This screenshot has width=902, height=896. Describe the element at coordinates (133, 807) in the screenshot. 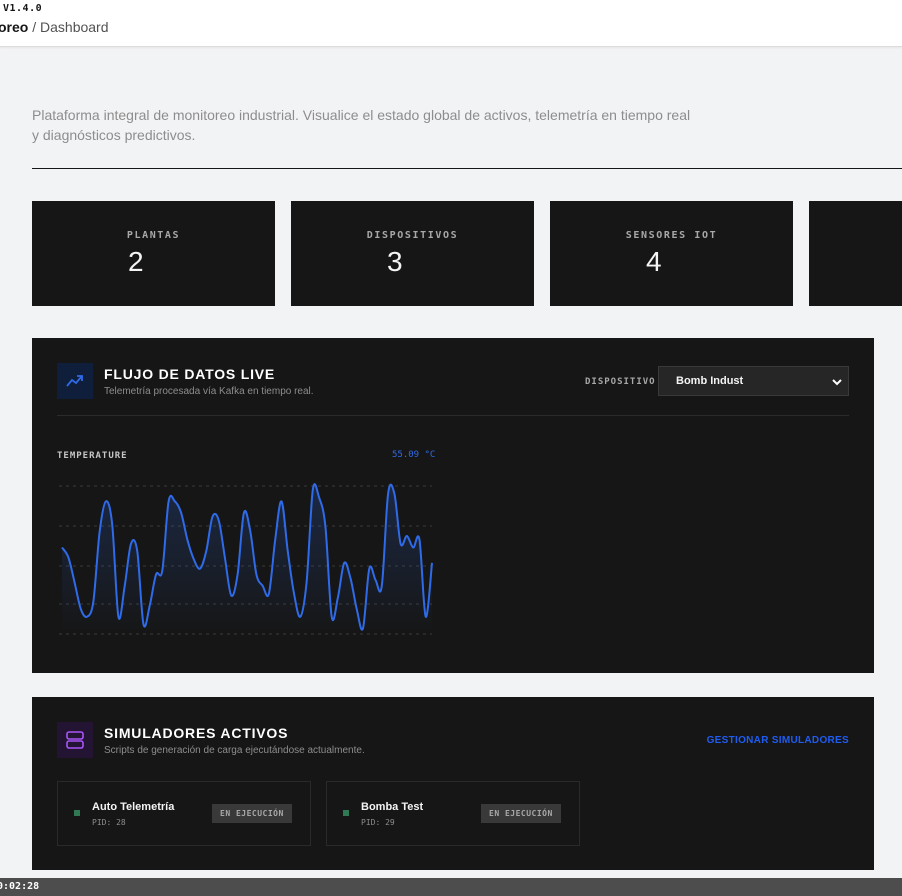

I see `simulator-name: Auto Telemetría` at that location.